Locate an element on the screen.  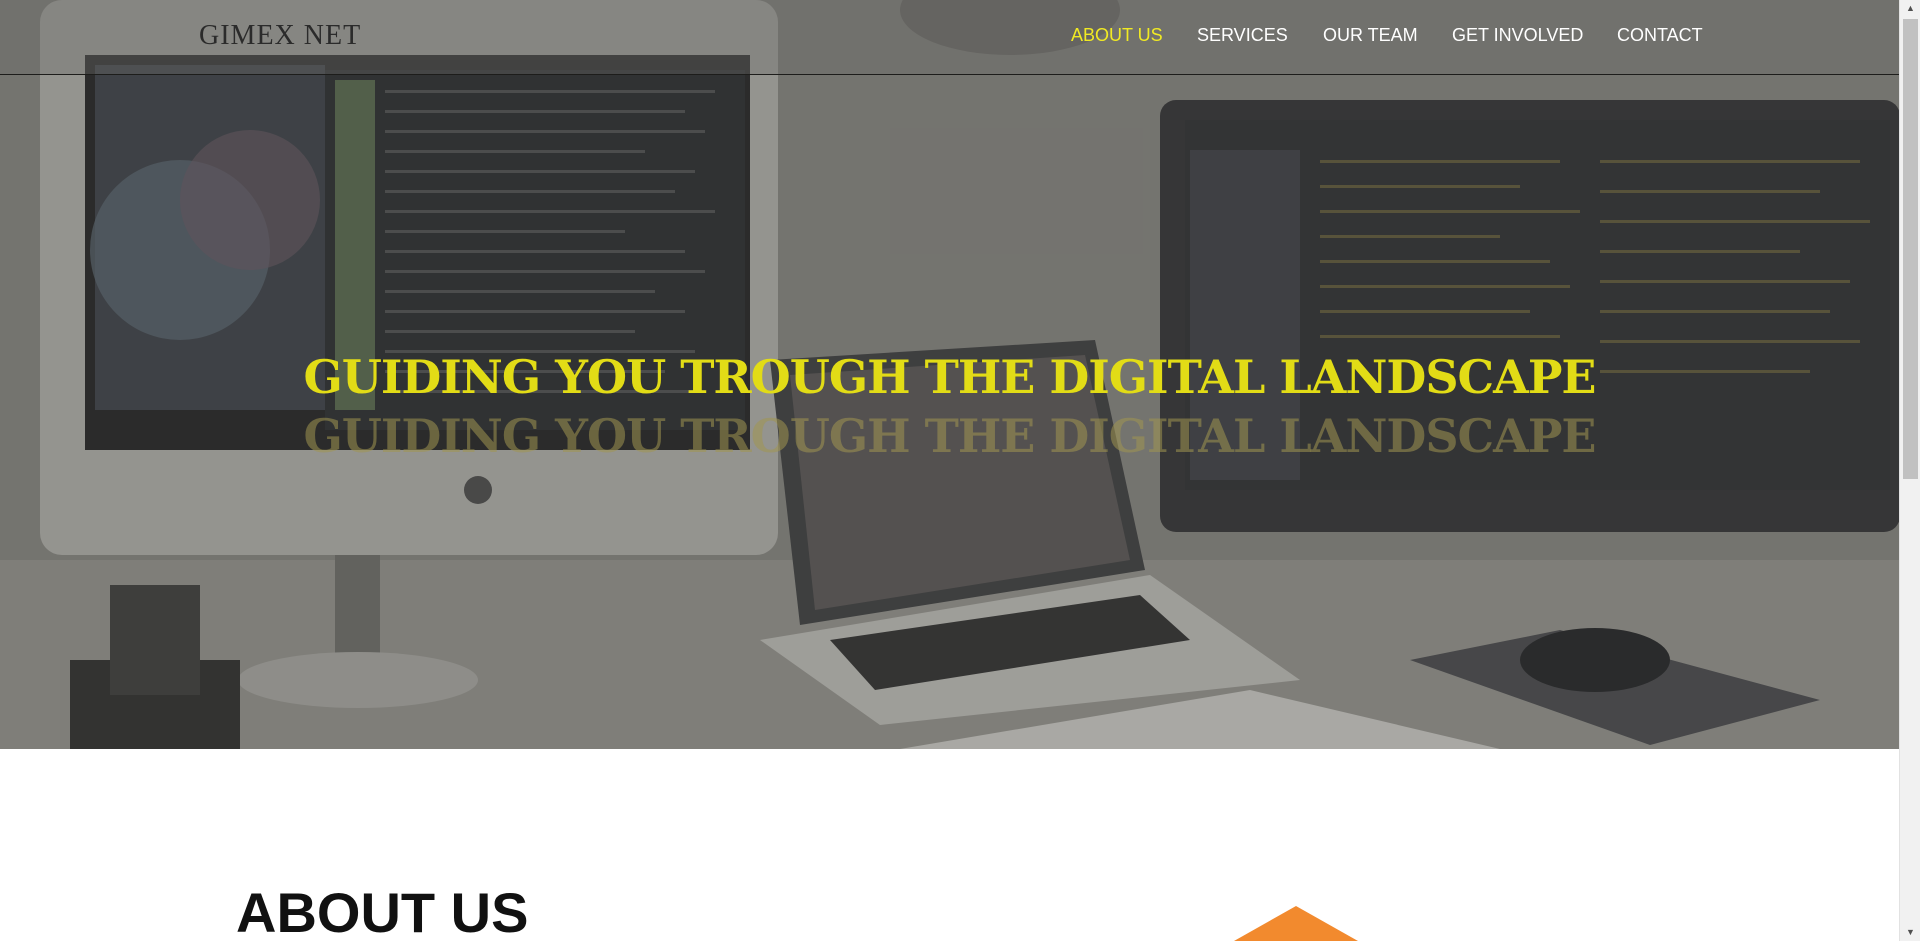
scroll-up-arrow-icon: ▲ is located at coordinates (1910, 8).